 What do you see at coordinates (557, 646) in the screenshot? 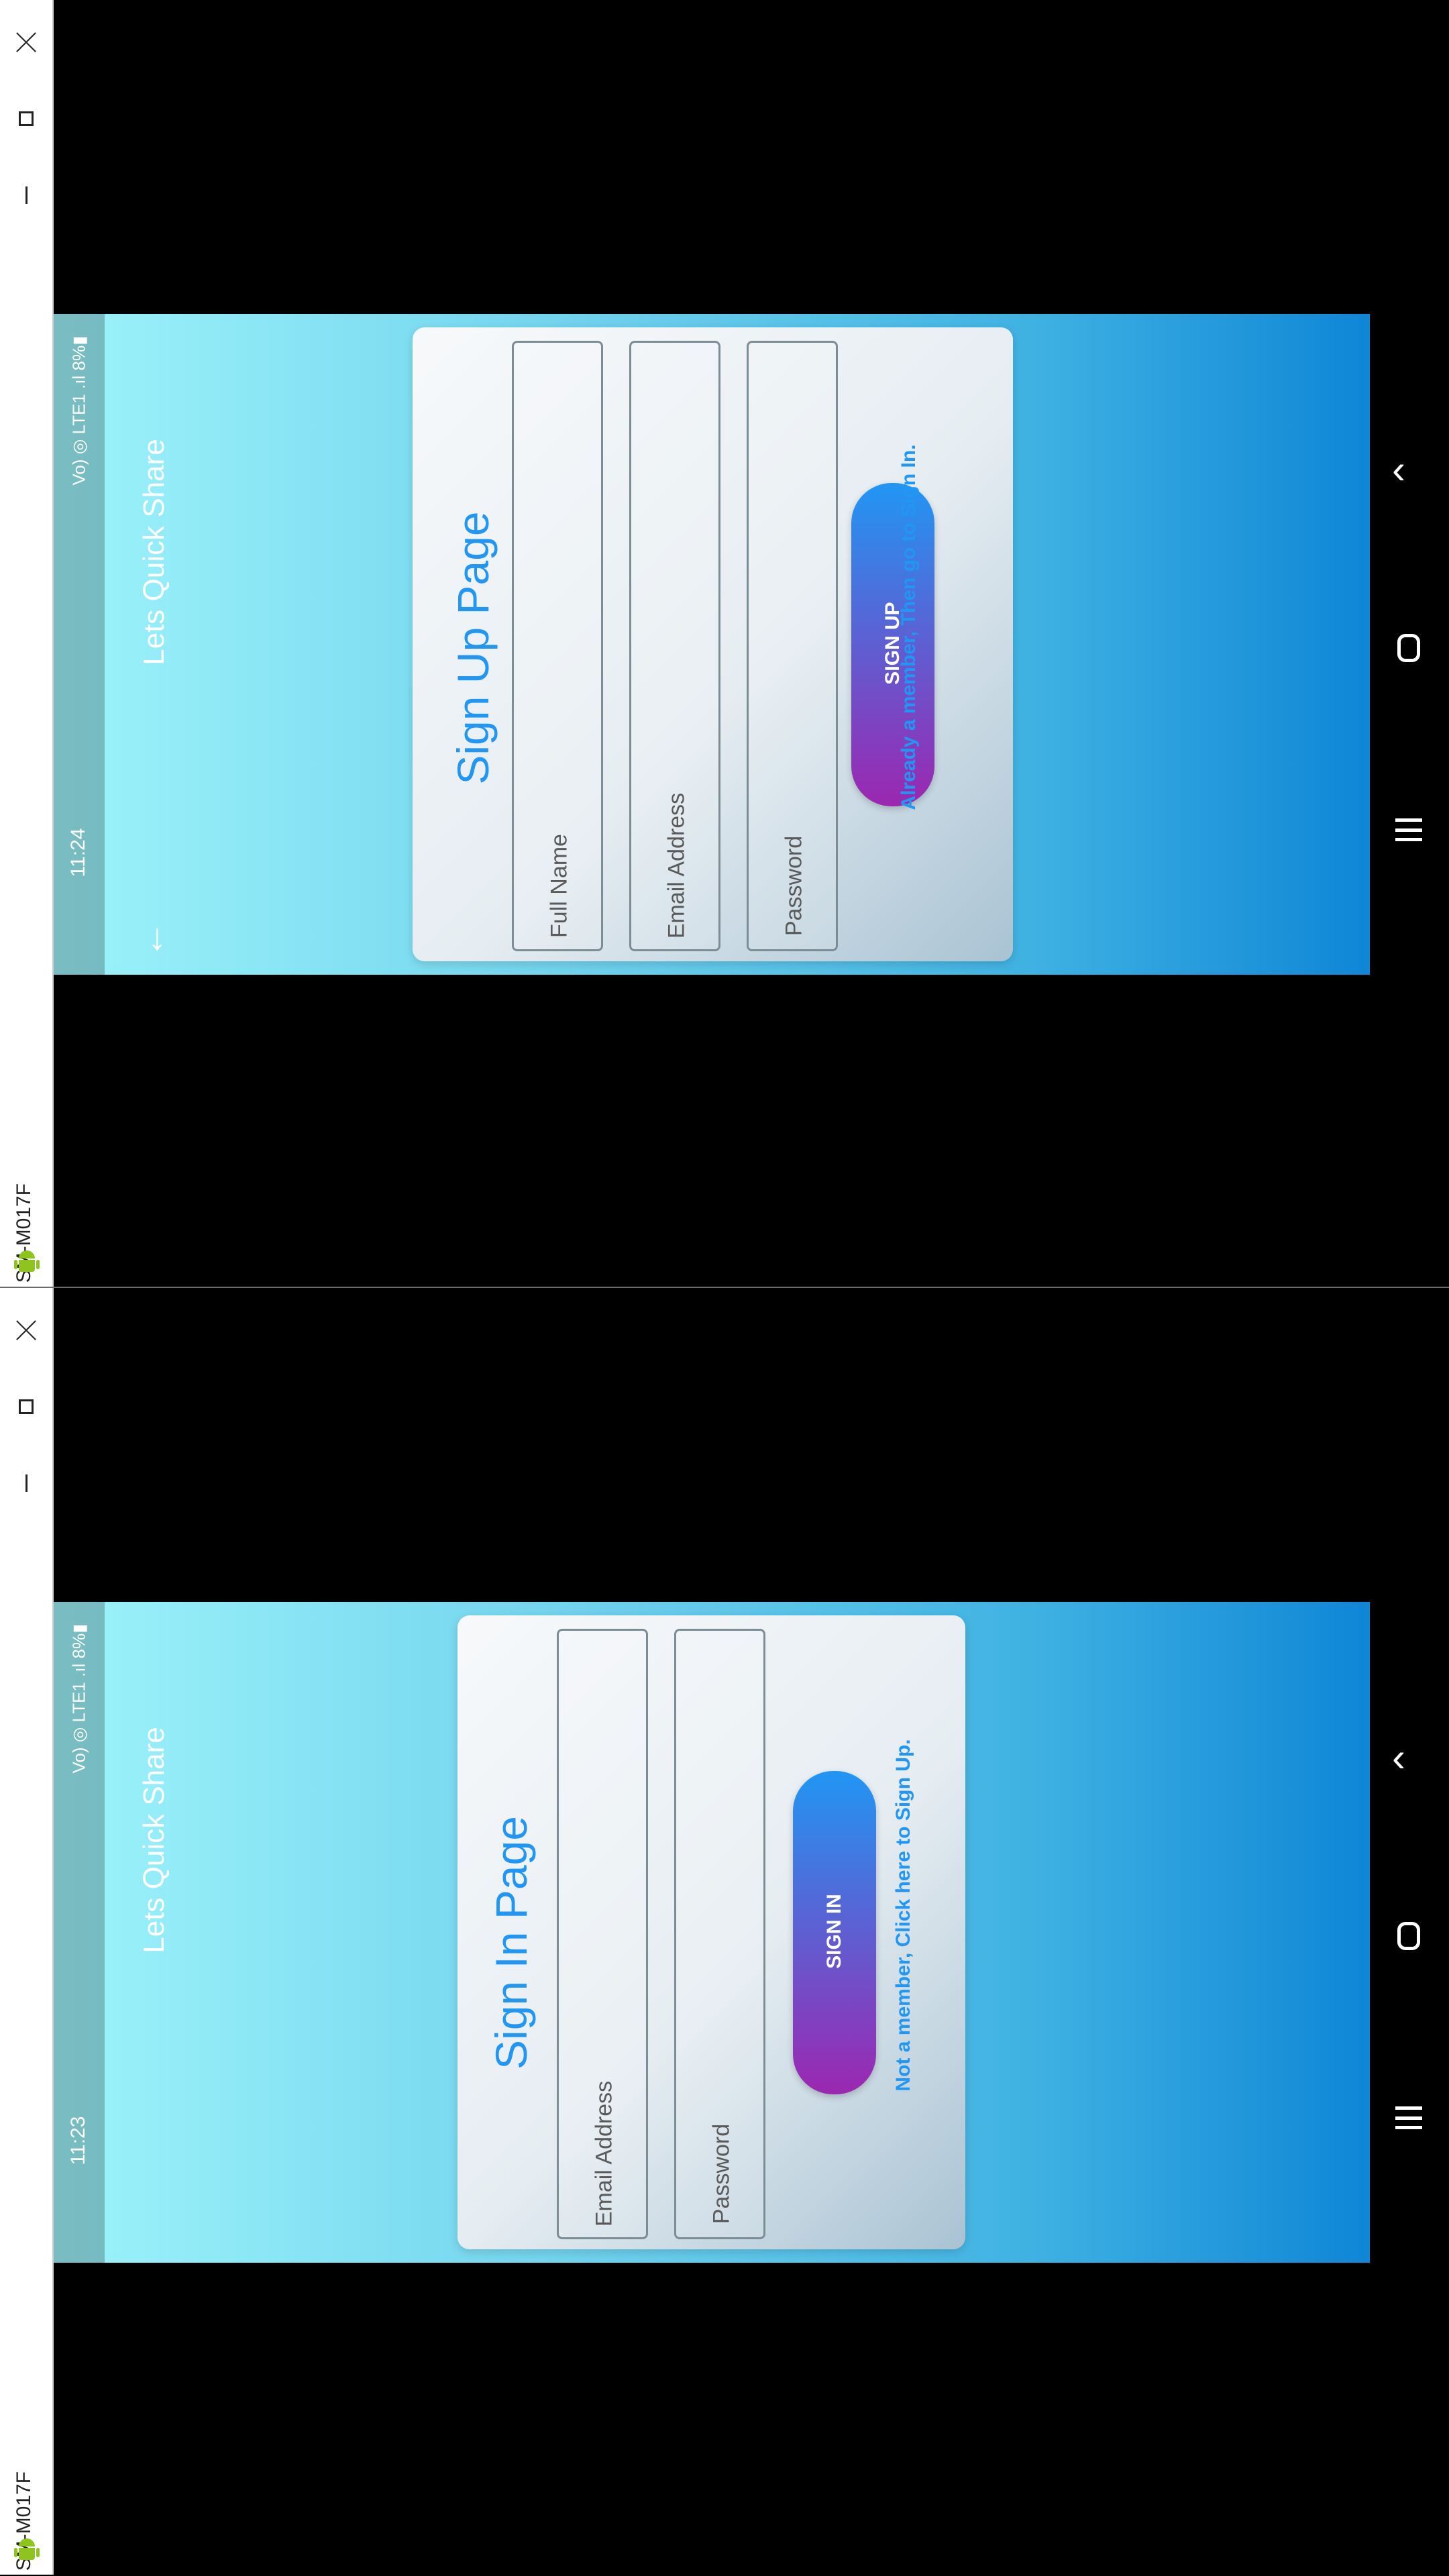
I see `full-name-field: Full Name` at bounding box center [557, 646].